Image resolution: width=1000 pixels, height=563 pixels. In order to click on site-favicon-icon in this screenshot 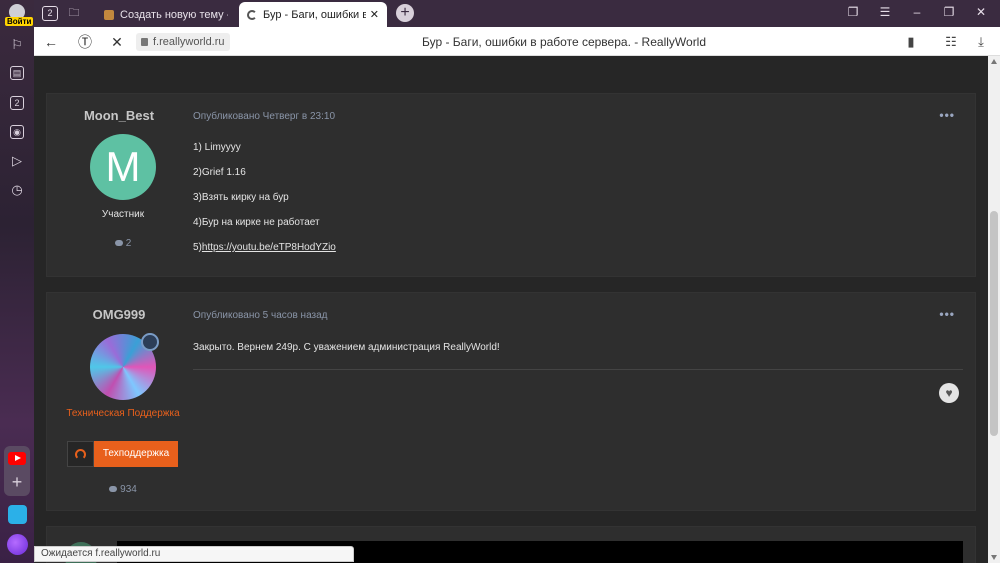, I will do `click(109, 14)`.